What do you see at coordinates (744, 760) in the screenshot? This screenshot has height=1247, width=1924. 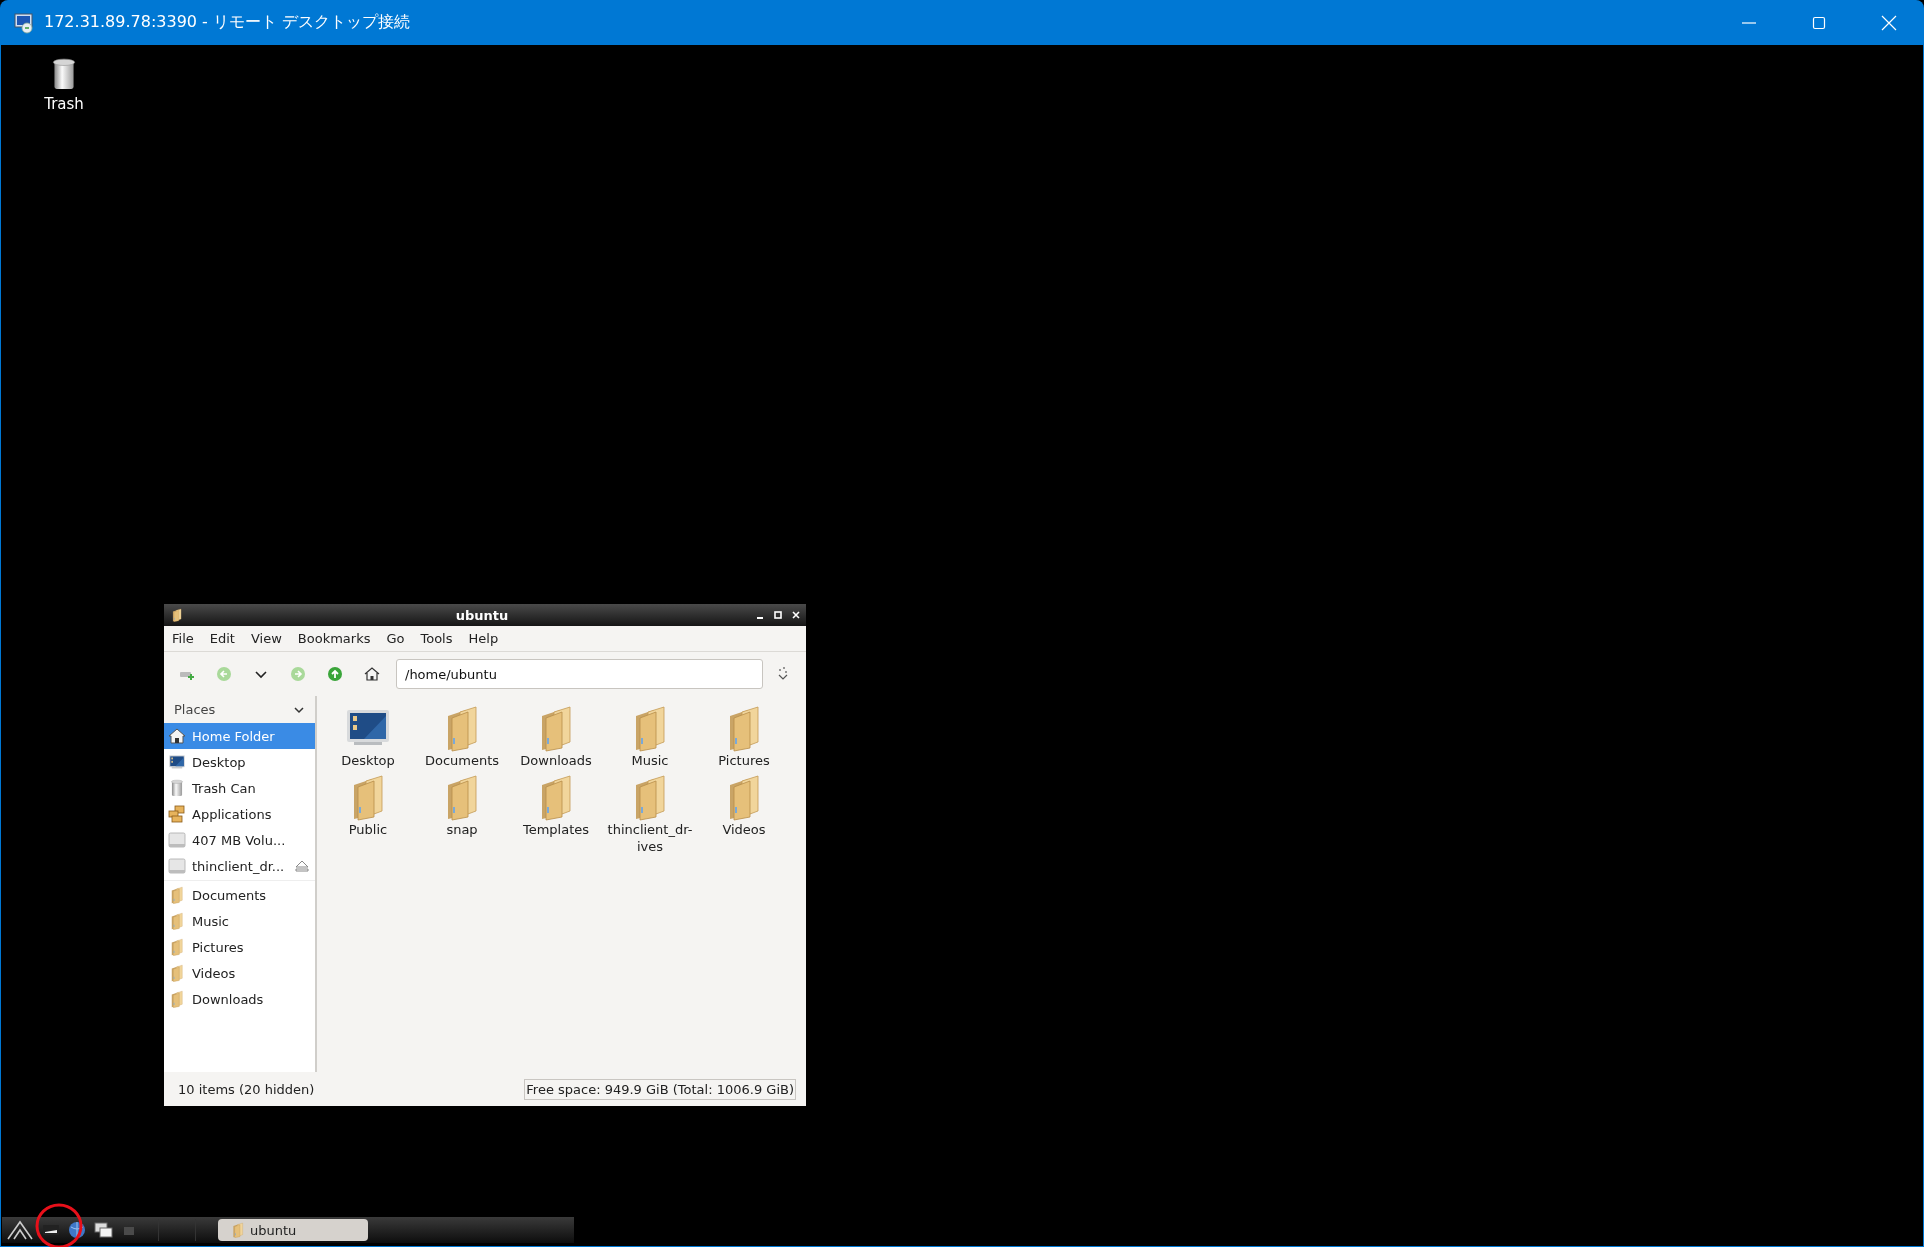 I see `file-name: Pictures` at bounding box center [744, 760].